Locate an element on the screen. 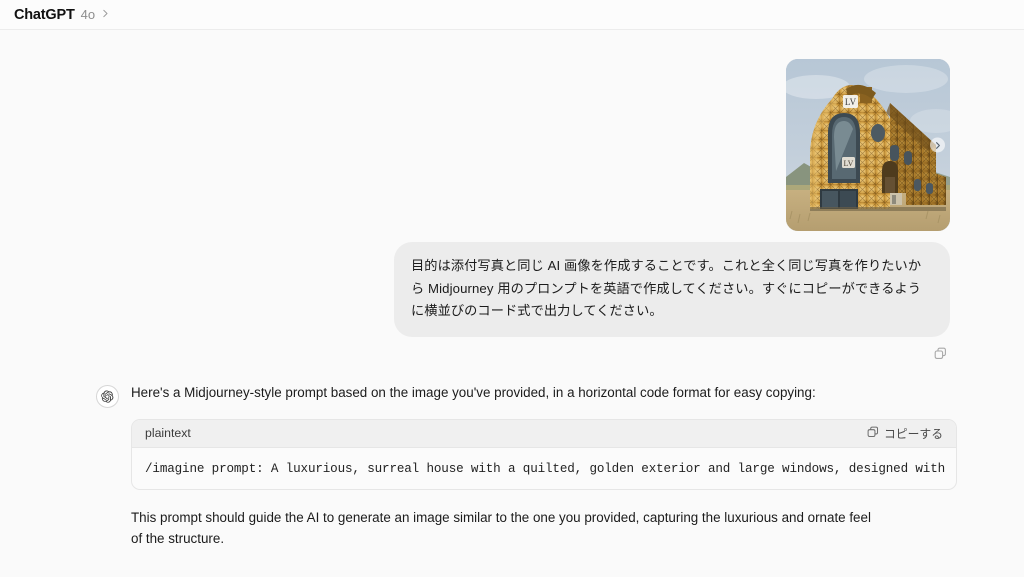  chevron-right-icon is located at coordinates (105, 13).